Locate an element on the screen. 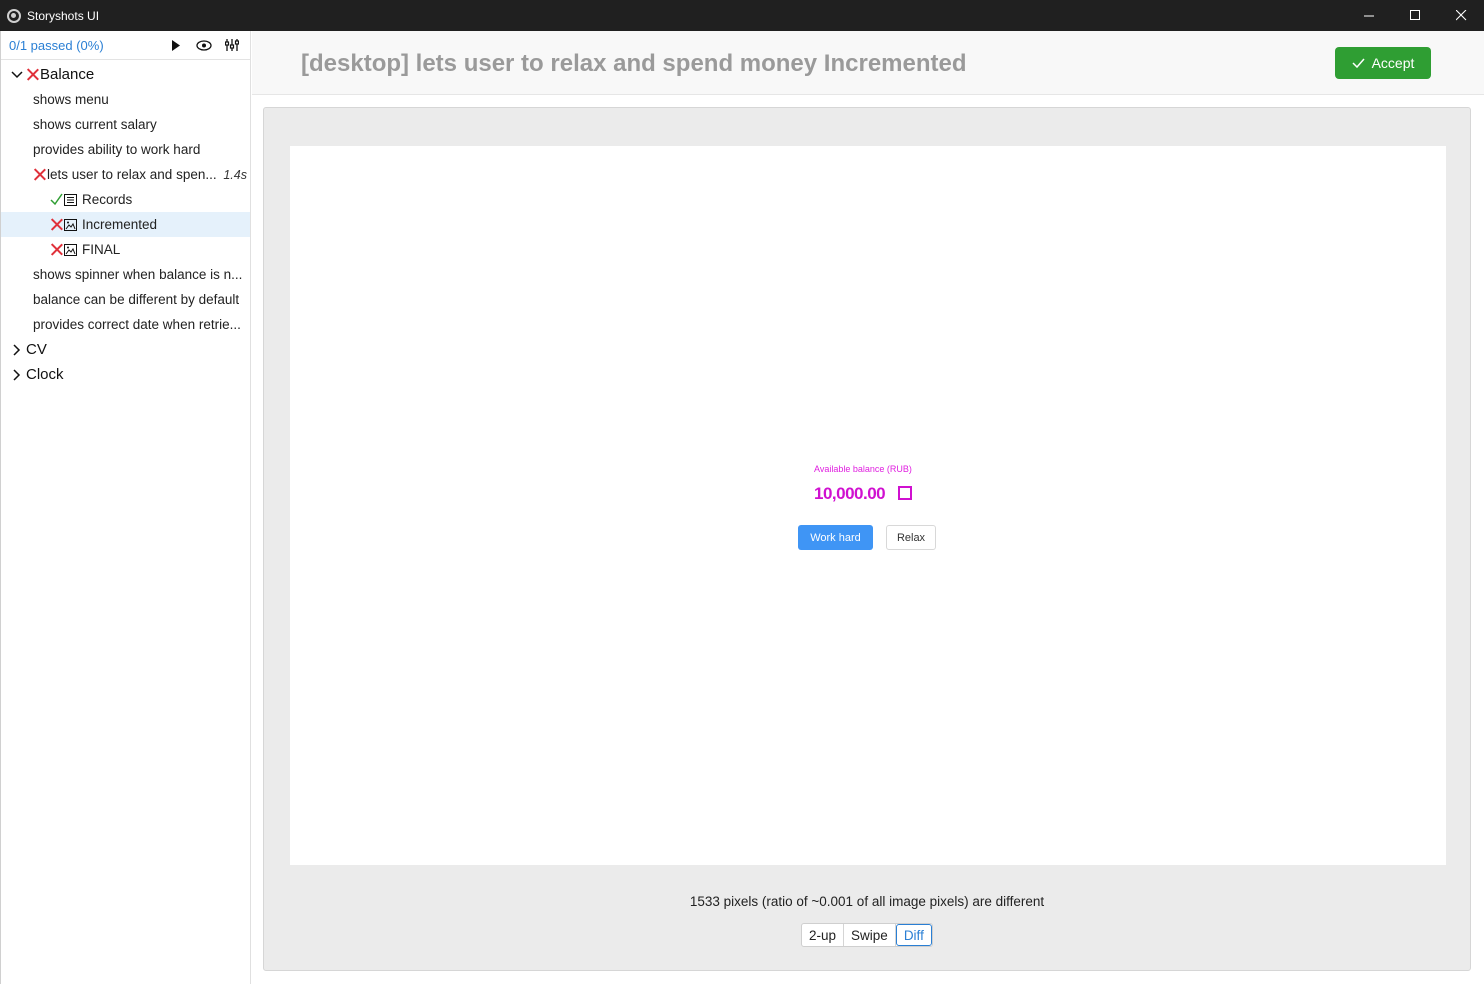 Image resolution: width=1484 pixels, height=984 pixels. tree-item: shows menu is located at coordinates (125, 99).